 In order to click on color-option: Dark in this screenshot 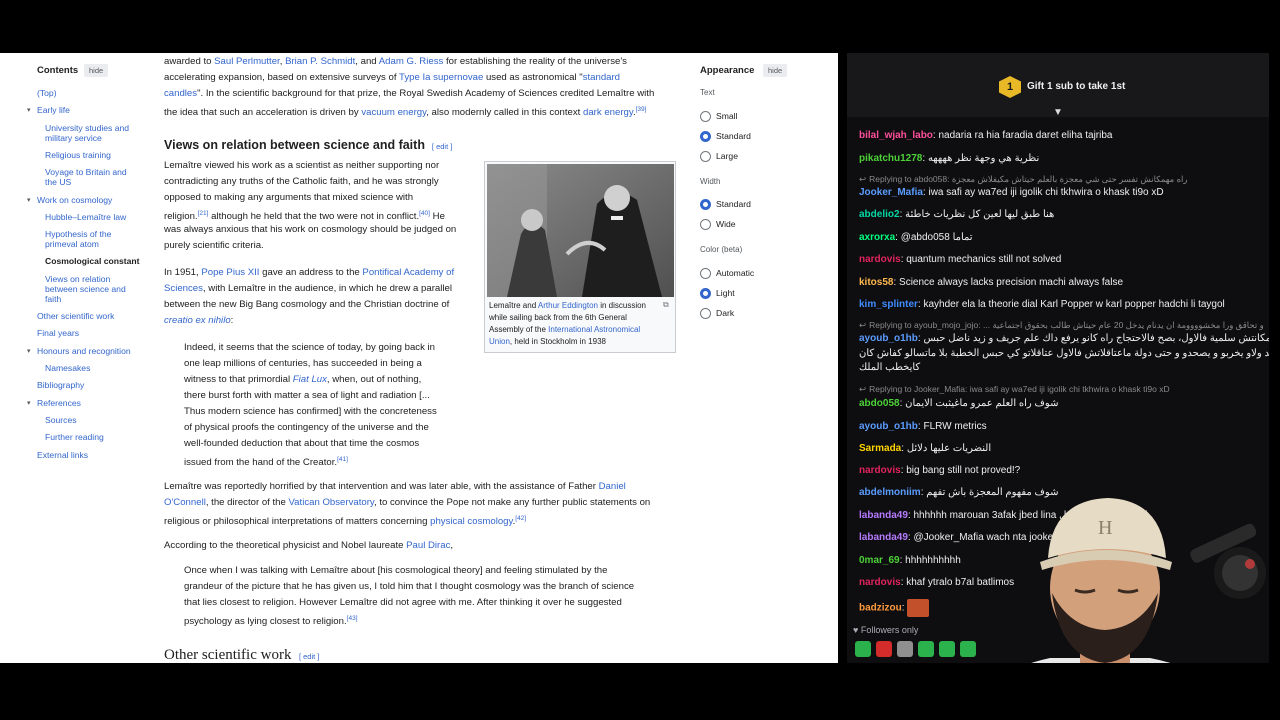, I will do `click(725, 313)`.